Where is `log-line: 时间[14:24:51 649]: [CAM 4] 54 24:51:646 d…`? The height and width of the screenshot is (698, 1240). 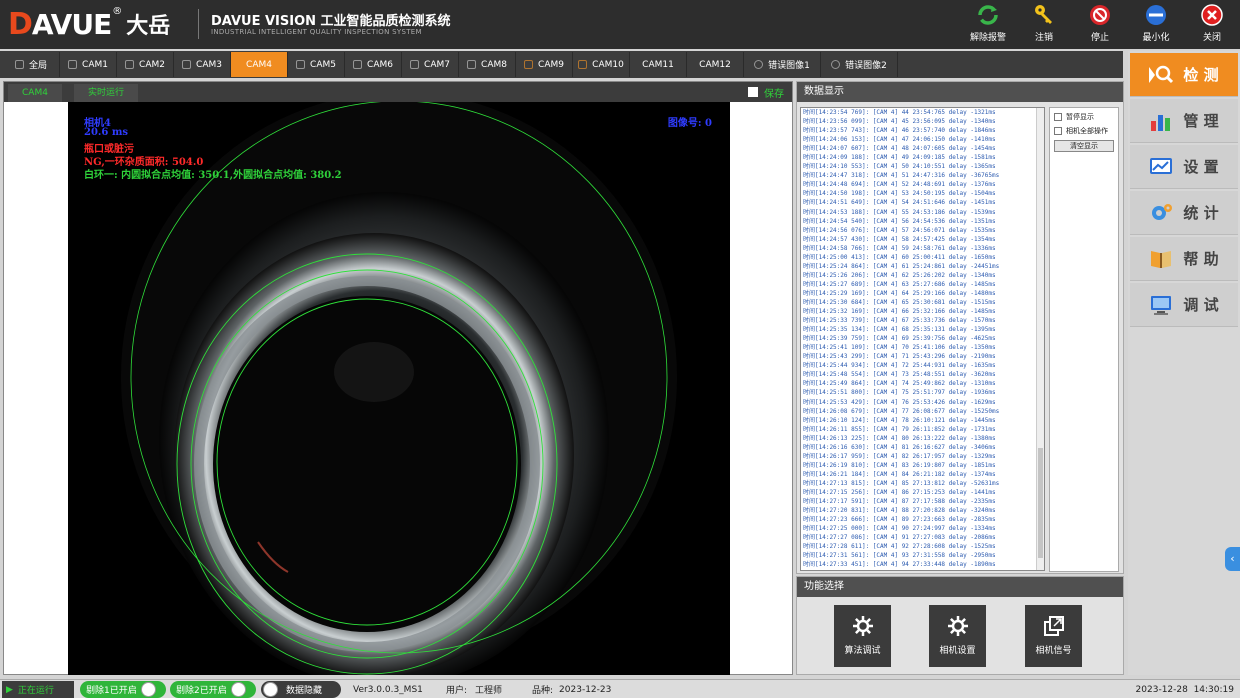 log-line: 时间[14:24:51 649]: [CAM 4] 54 24:51:646 d… is located at coordinates (899, 203).